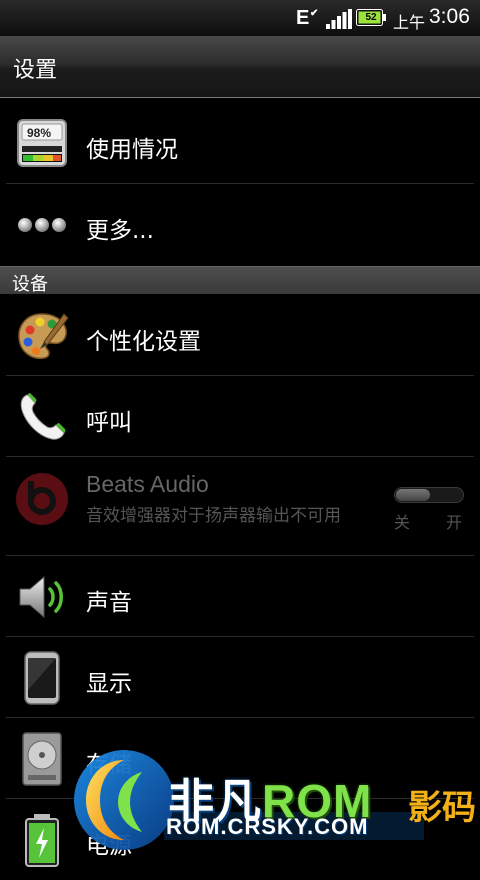 The height and width of the screenshot is (880, 480). What do you see at coordinates (371, 17) in the screenshot?
I see `battery-level: 52` at bounding box center [371, 17].